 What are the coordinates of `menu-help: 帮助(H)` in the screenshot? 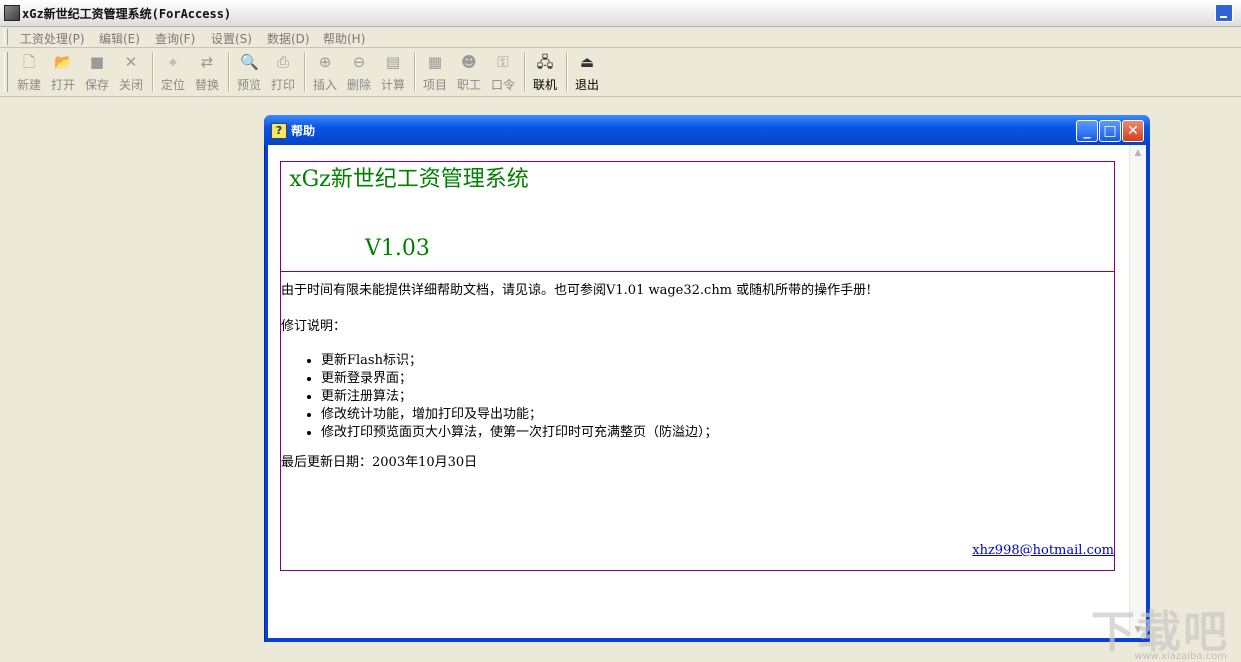 It's located at (344, 38).